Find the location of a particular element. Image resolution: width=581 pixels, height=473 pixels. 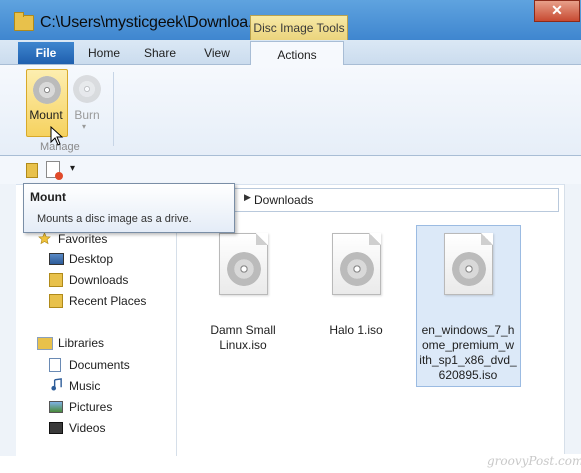

file-name-line: Halo 1.iso is located at coordinates (356, 330).